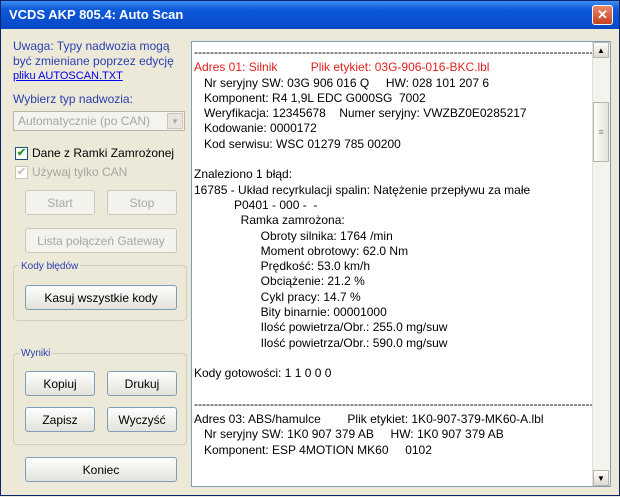 This screenshot has height=497, width=620. What do you see at coordinates (297, 143) in the screenshot?
I see `output-line: Kod serwisu: WSC 01279 785 00200` at bounding box center [297, 143].